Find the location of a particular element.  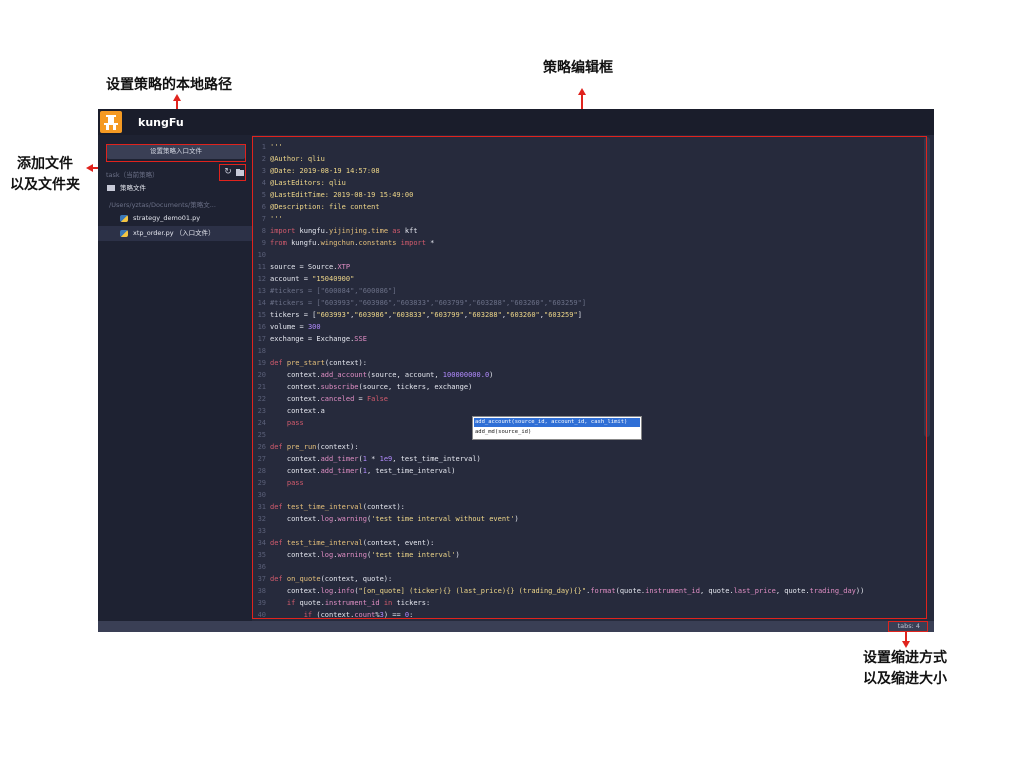

highlight-entry-button is located at coordinates (176, 153).